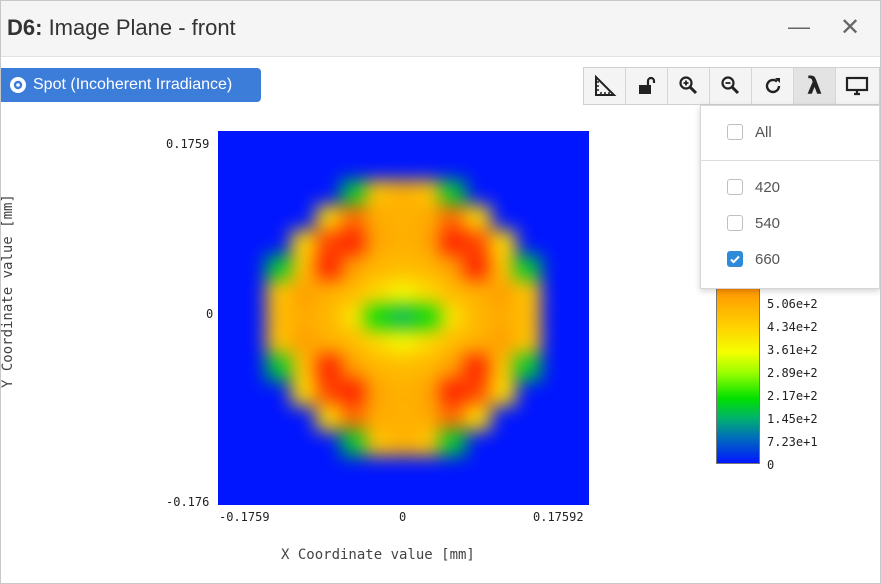  What do you see at coordinates (735, 259) in the screenshot?
I see `checkbox-checked` at bounding box center [735, 259].